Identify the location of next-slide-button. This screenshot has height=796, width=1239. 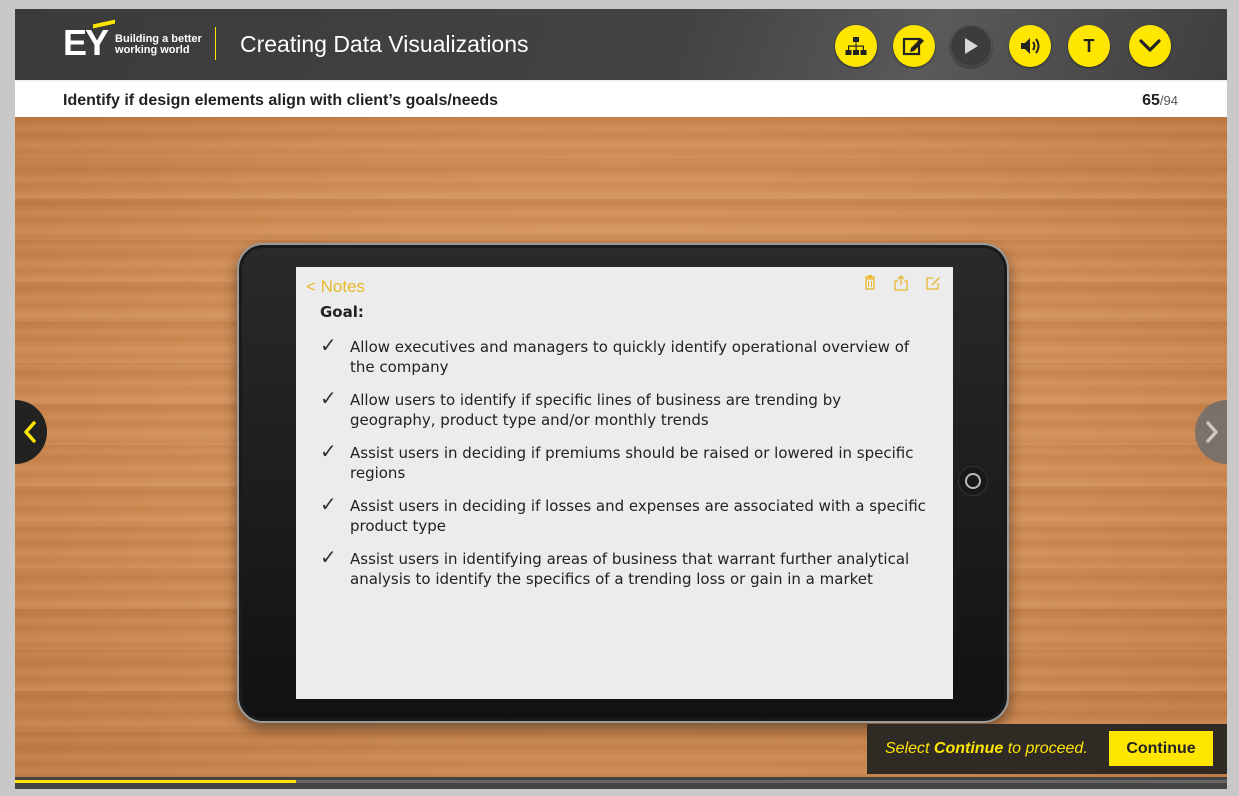
(1211, 432).